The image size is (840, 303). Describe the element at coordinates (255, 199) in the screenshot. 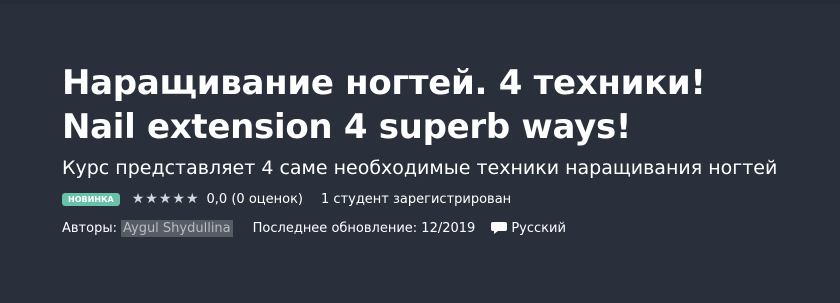

I see `rating-text: 0,0 (0 оценок)` at that location.